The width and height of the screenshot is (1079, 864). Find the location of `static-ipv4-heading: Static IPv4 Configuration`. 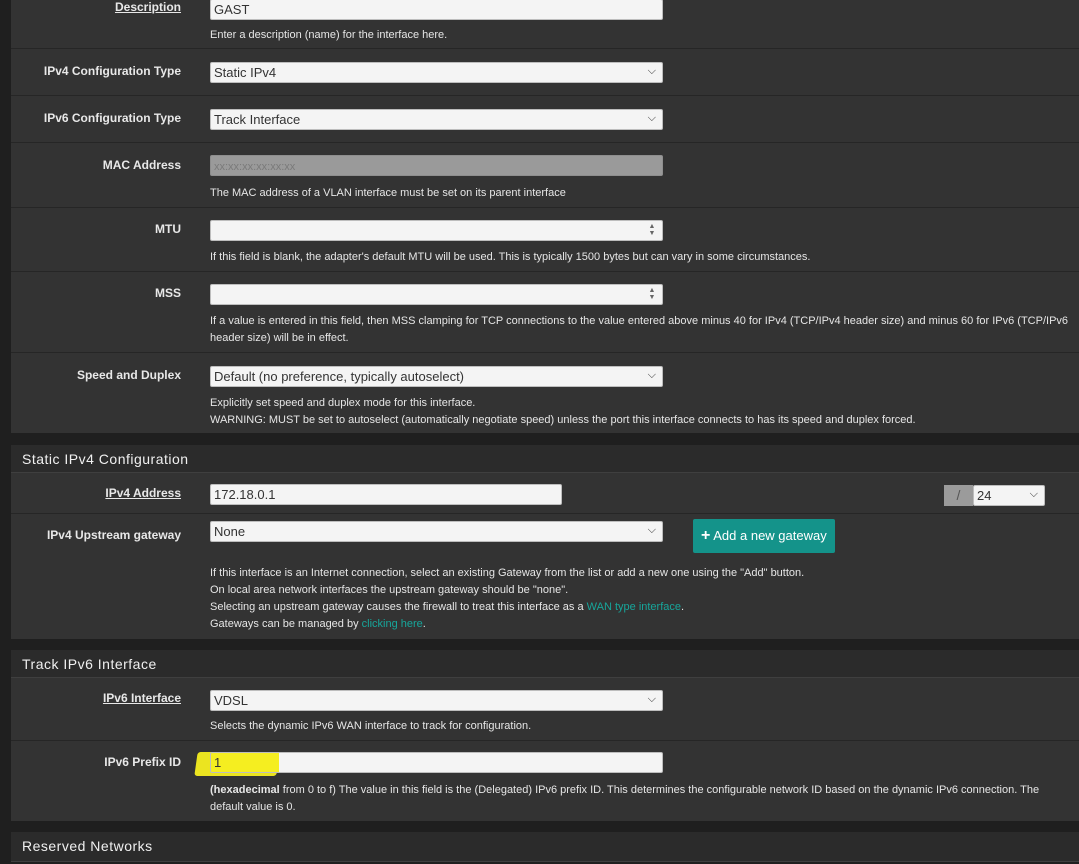

static-ipv4-heading: Static IPv4 Configuration is located at coordinates (545, 459).